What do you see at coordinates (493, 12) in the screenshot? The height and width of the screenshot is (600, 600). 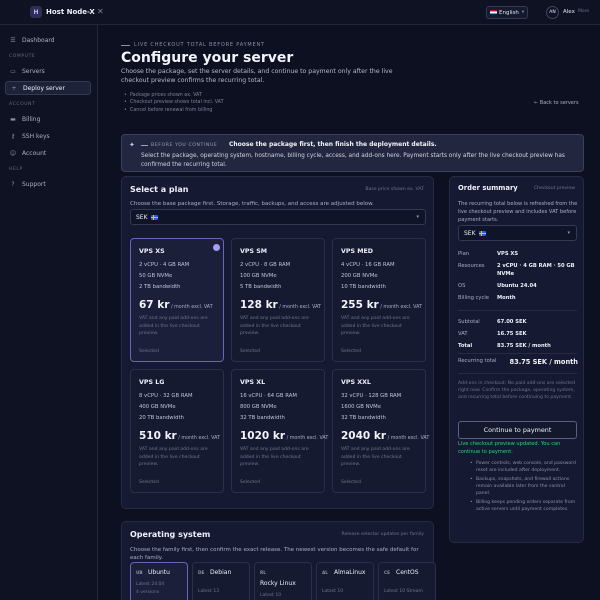 I see `uk-flag-icon` at bounding box center [493, 12].